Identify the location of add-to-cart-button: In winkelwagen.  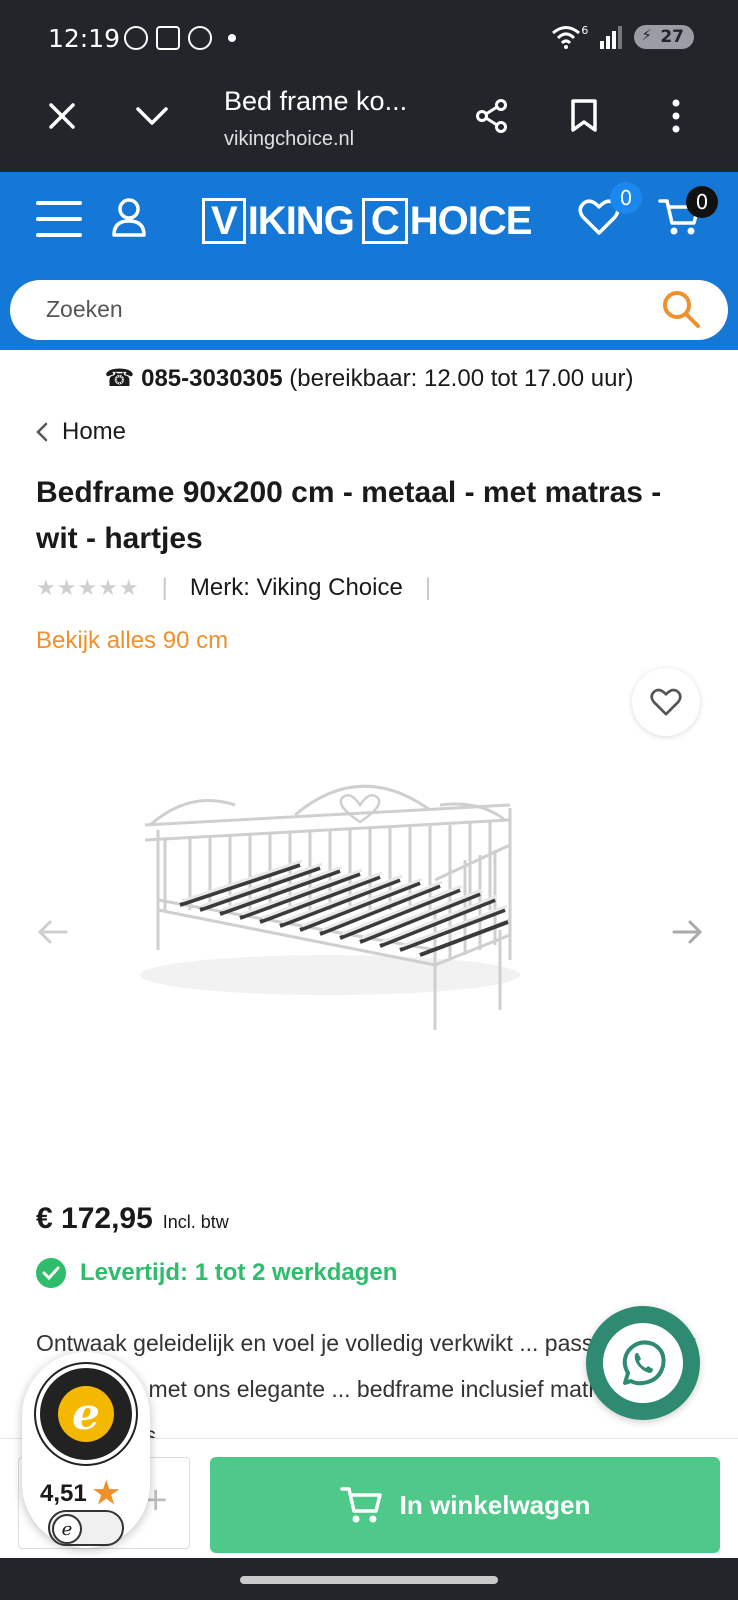
(465, 1505).